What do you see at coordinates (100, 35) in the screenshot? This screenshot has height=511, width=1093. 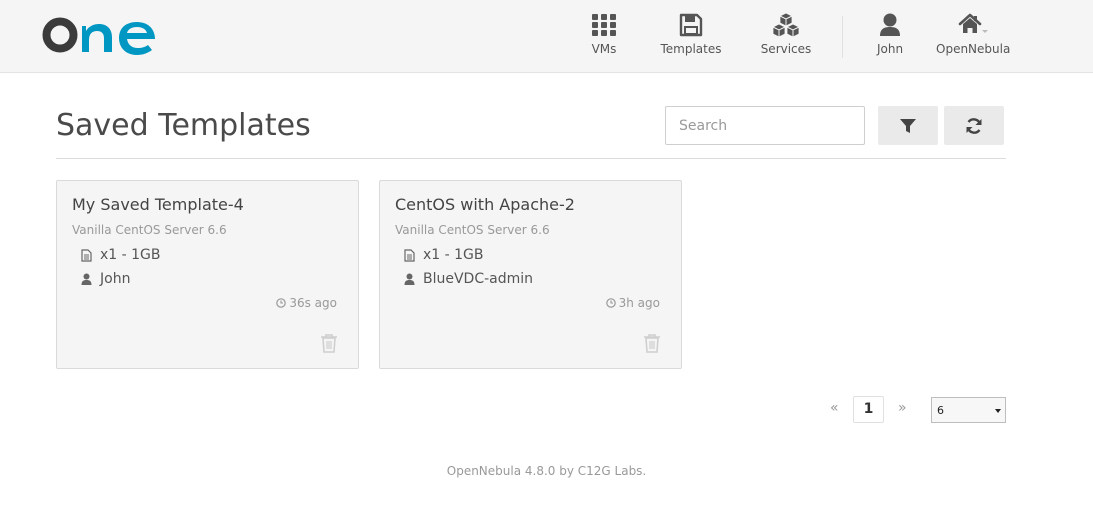 I see `opennebula-logo` at bounding box center [100, 35].